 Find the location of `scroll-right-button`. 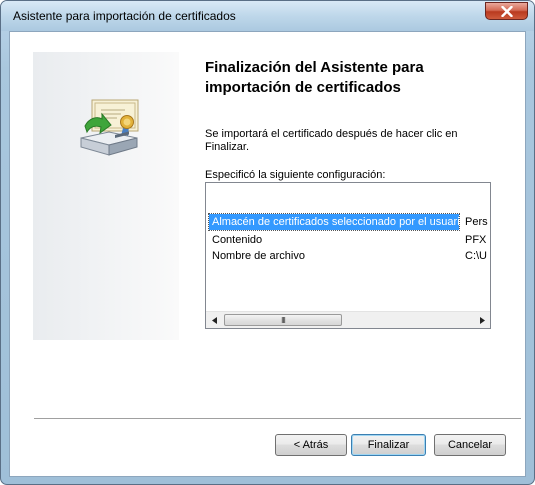

scroll-right-button is located at coordinates (481, 320).